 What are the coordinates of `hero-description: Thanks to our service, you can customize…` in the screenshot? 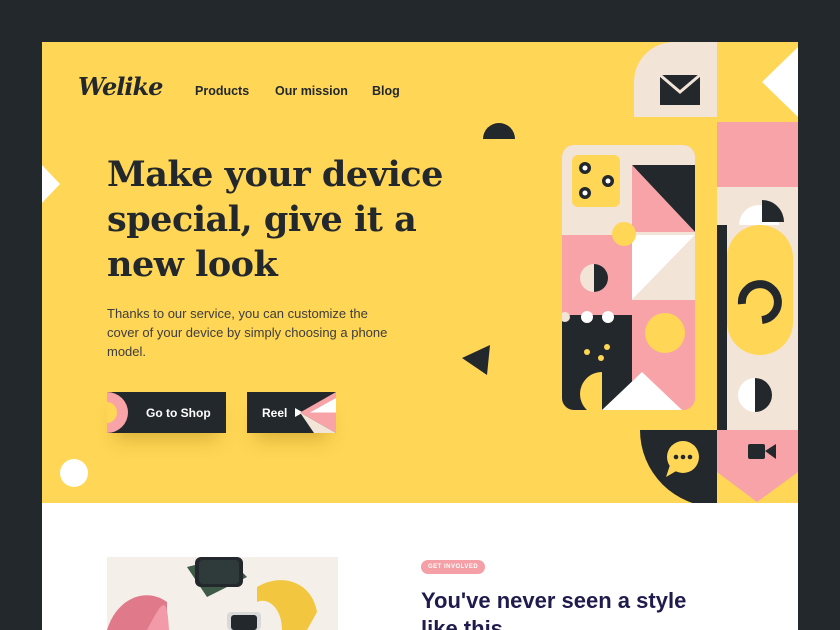 It's located at (247, 332).